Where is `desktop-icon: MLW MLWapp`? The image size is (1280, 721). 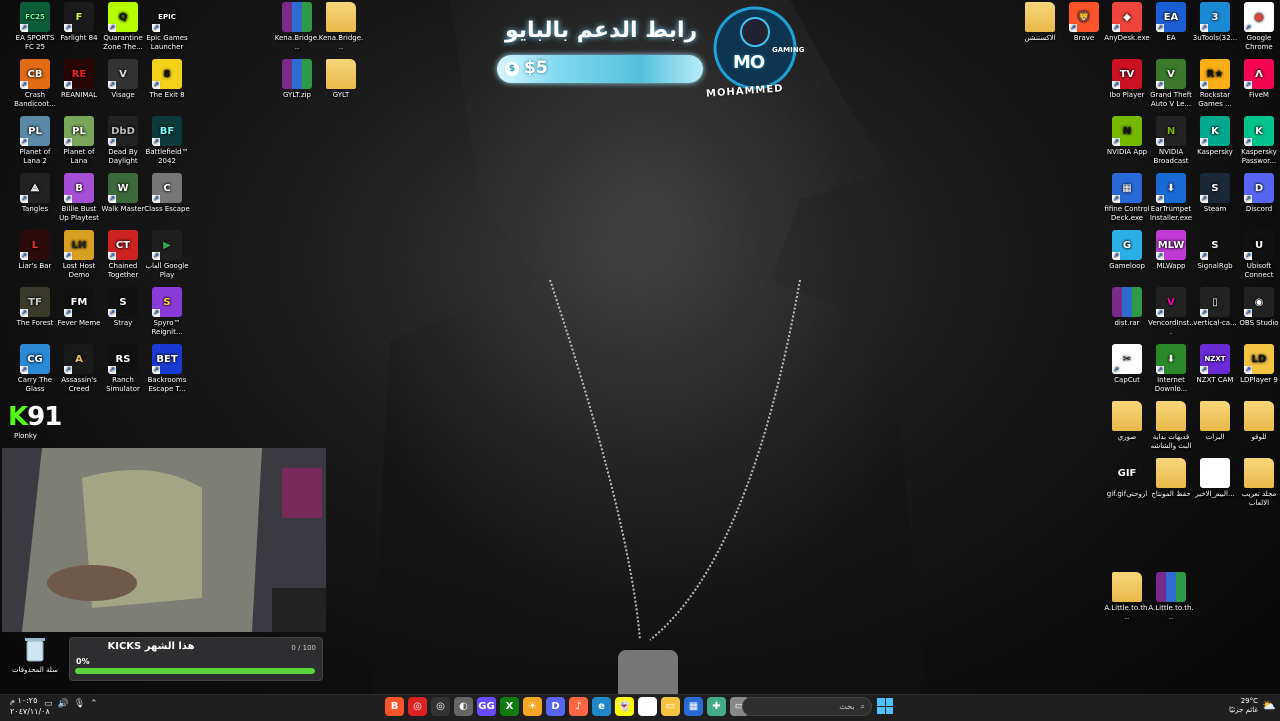
desktop-icon: MLW MLWapp is located at coordinates (1171, 250).